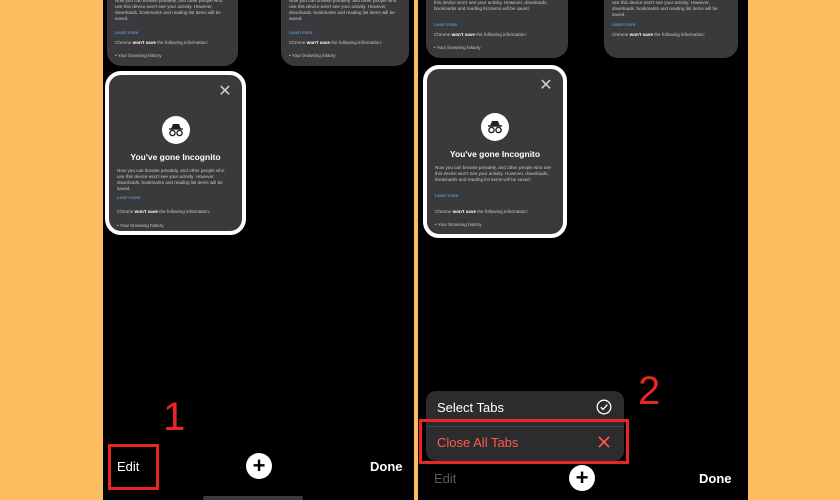 The image size is (840, 500). Describe the element at coordinates (133, 467) in the screenshot. I see `annotation-box-edit` at that location.